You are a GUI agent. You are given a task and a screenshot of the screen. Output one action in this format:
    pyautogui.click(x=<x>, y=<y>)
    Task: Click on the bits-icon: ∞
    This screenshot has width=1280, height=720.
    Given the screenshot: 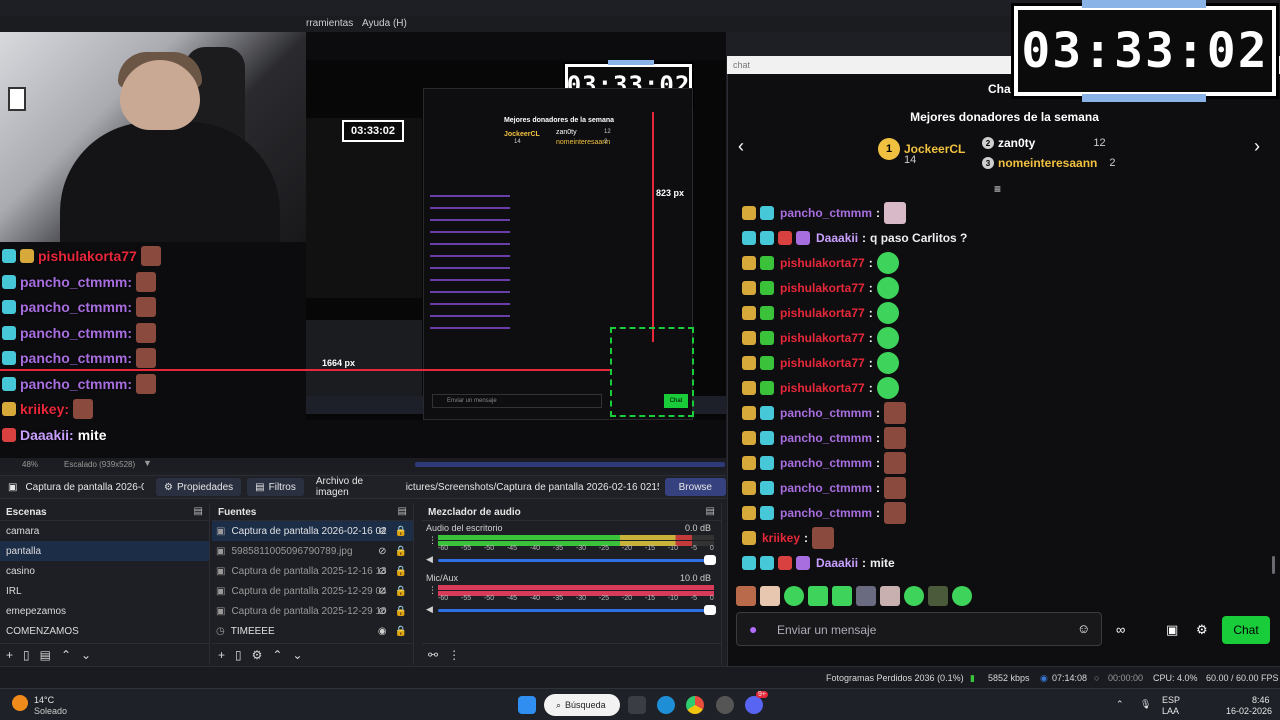 What is the action you would take?
    pyautogui.click(x=1120, y=629)
    